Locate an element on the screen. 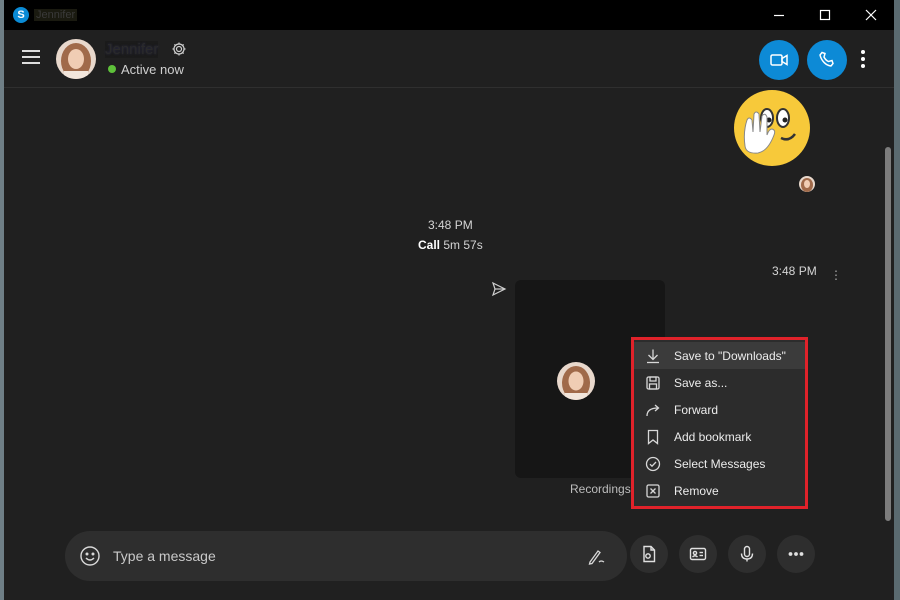 This screenshot has width=900, height=600. voice-message-button is located at coordinates (747, 554).